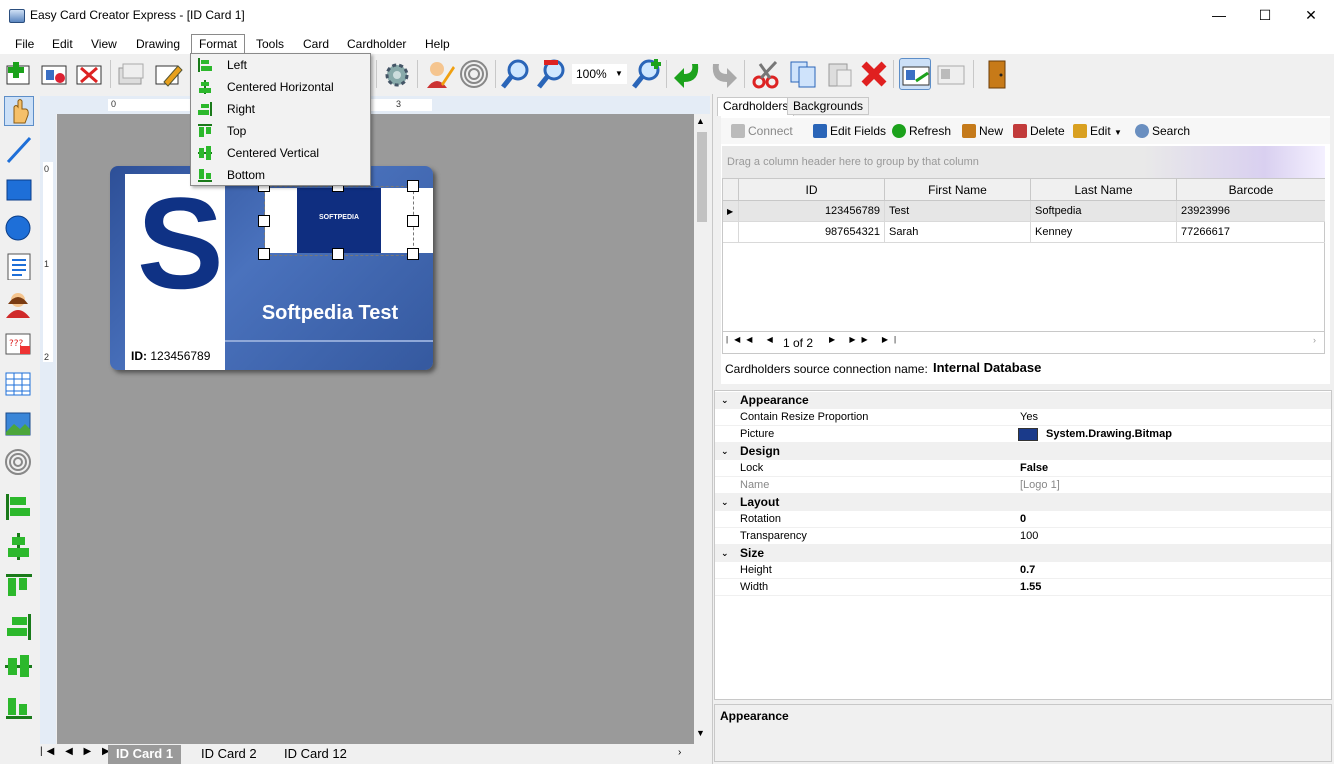  I want to click on column-header-id: ID, so click(812, 190).